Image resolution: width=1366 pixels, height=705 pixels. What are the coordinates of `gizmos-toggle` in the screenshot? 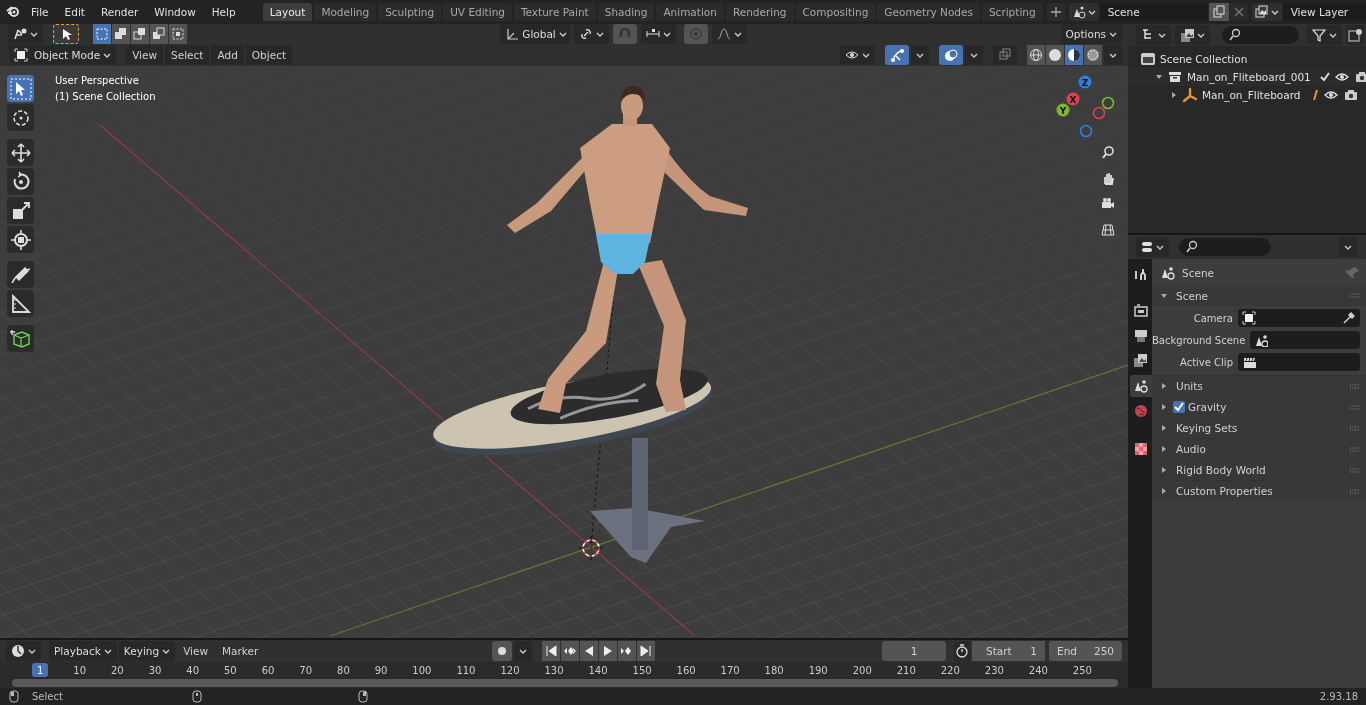 It's located at (897, 55).